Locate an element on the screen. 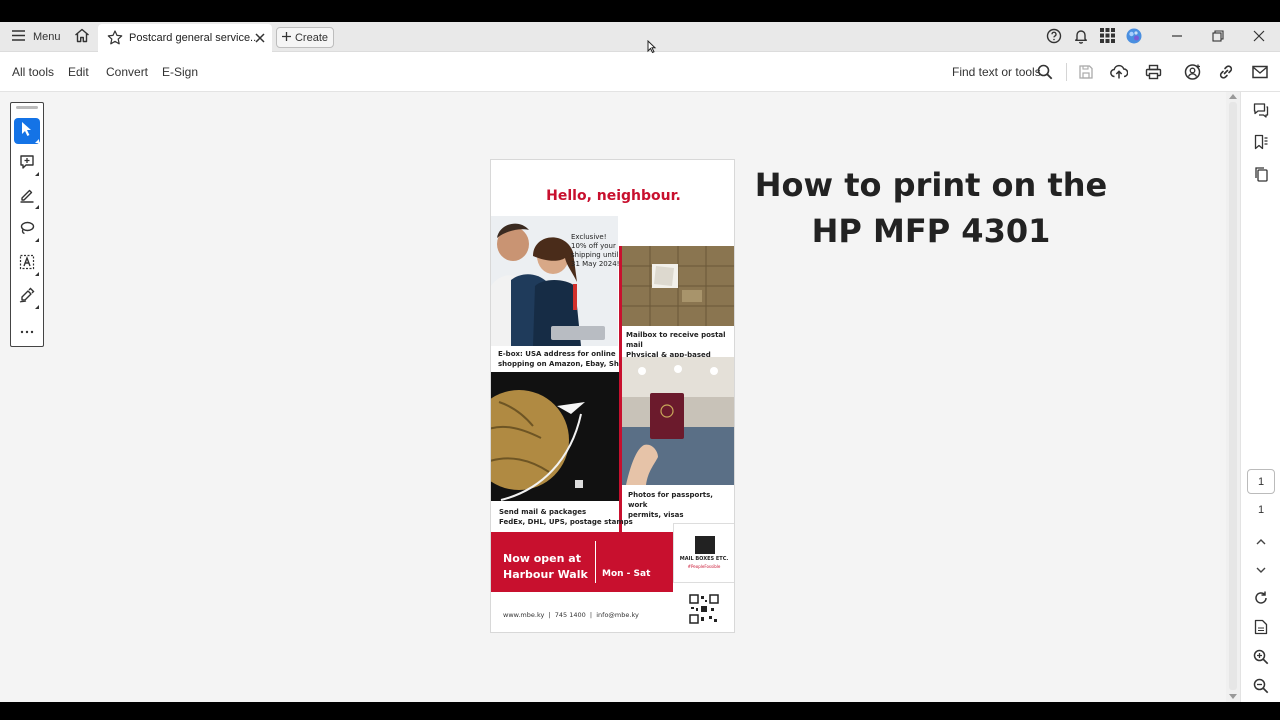  text-box-tool-button is located at coordinates (27, 264).